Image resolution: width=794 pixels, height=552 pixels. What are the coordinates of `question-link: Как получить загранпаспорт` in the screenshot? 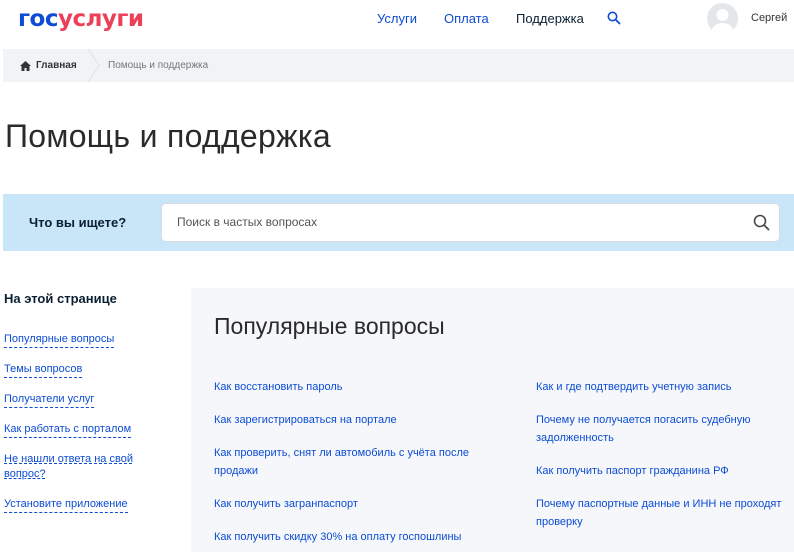 It's located at (354, 504).